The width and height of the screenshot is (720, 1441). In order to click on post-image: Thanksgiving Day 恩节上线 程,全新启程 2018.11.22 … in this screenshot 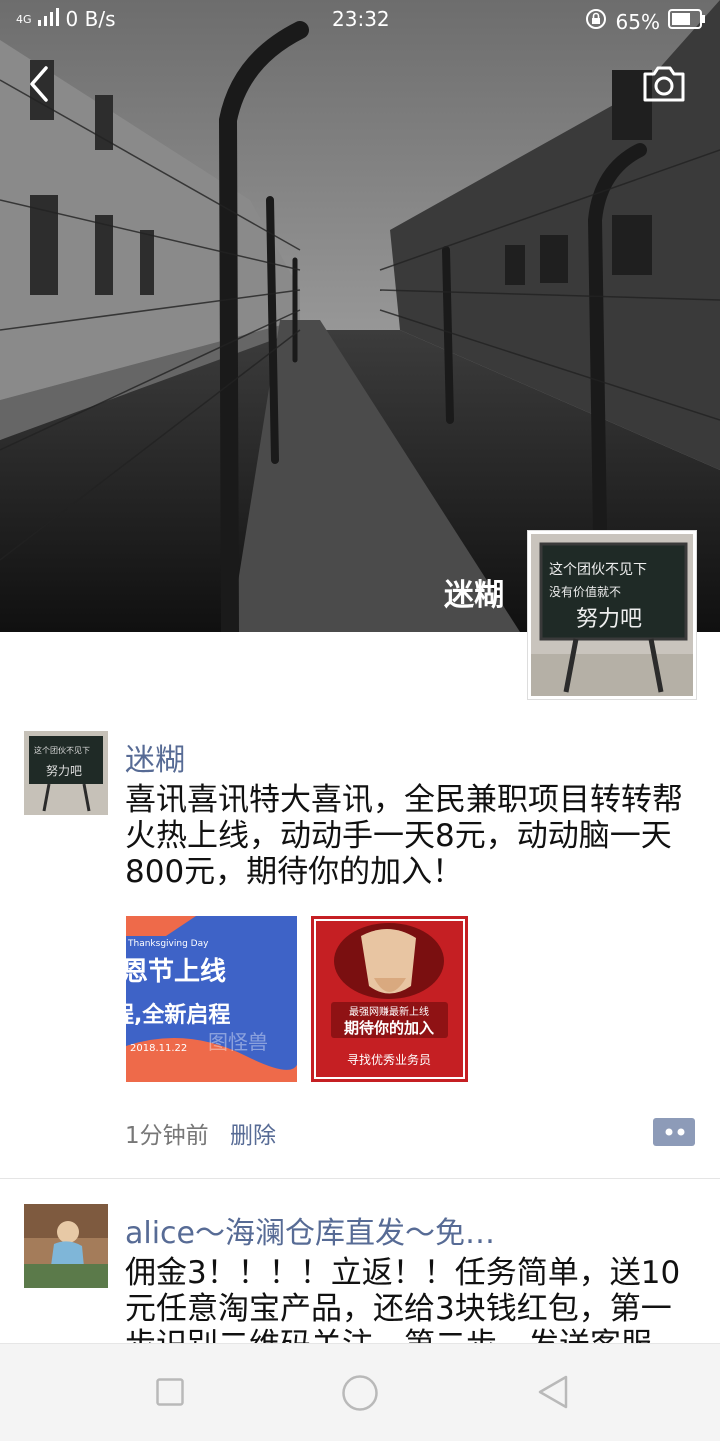, I will do `click(211, 999)`.